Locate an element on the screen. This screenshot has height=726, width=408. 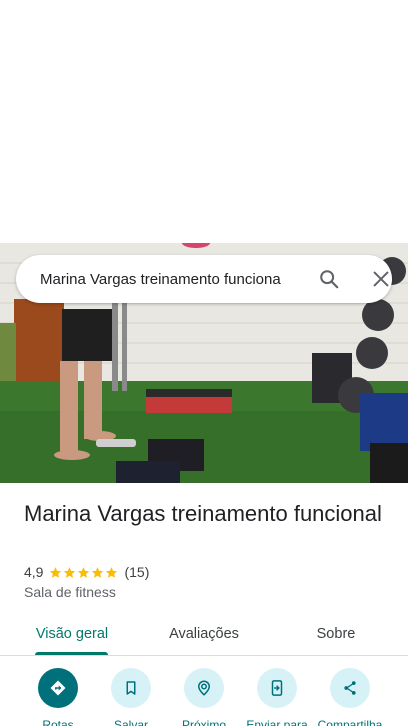
rating-row: 4,9 (15) is located at coordinates (86, 572).